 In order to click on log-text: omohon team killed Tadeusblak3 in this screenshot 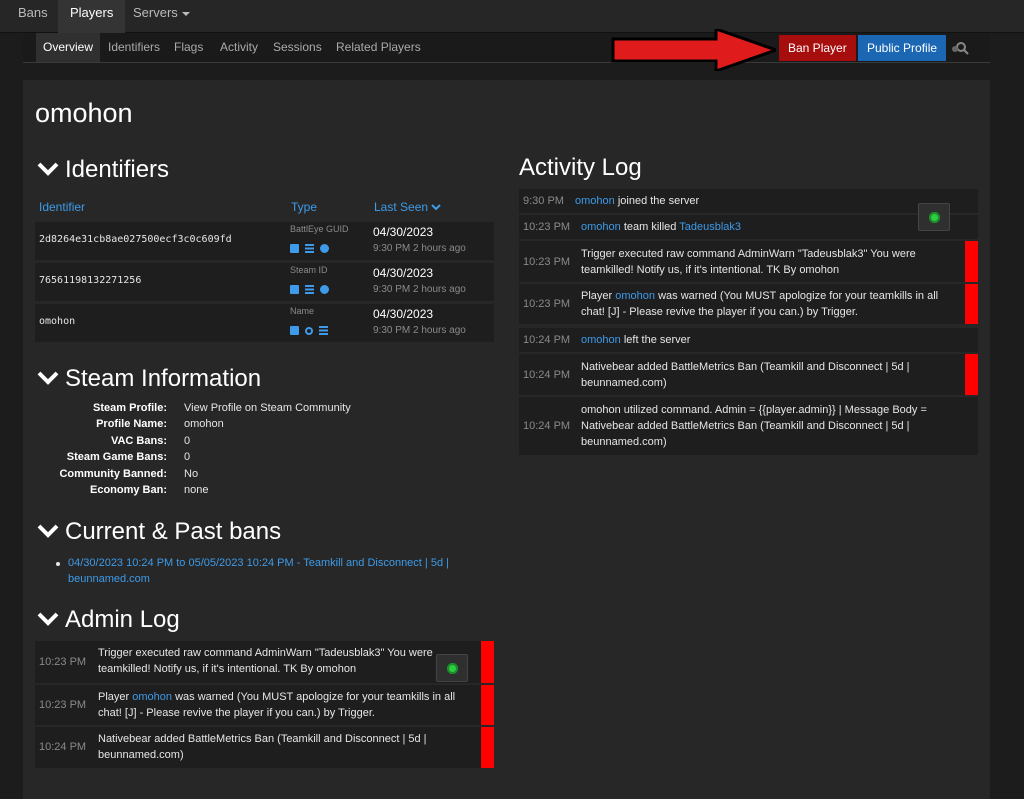, I will do `click(661, 227)`.